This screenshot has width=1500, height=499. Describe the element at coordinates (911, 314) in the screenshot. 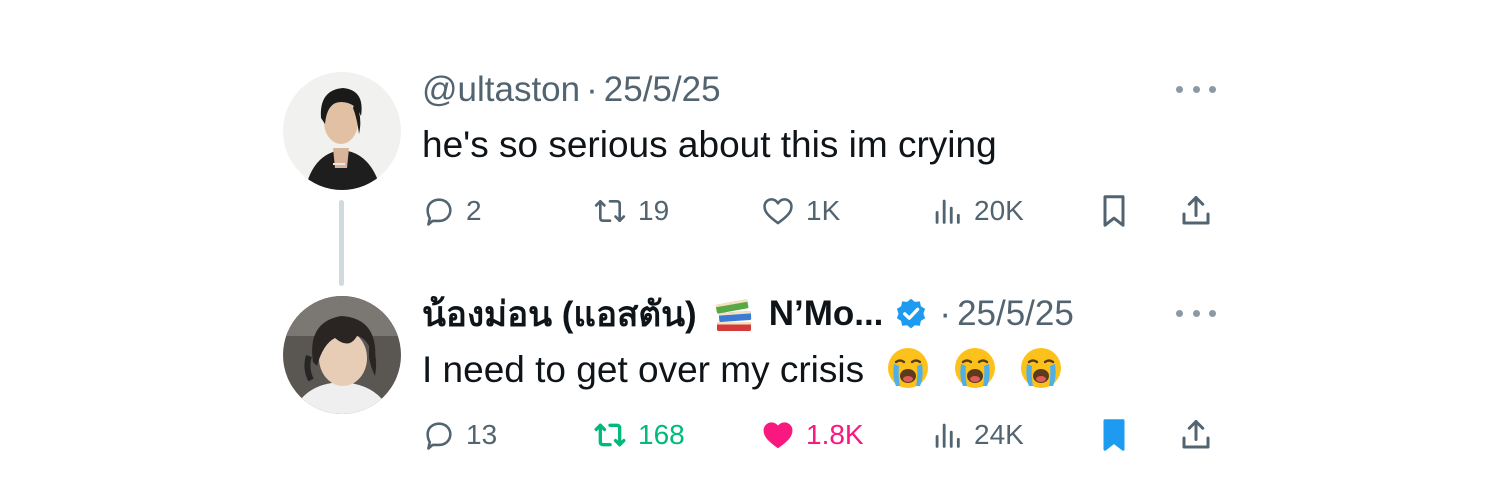

I see `verified-badge-icon` at that location.